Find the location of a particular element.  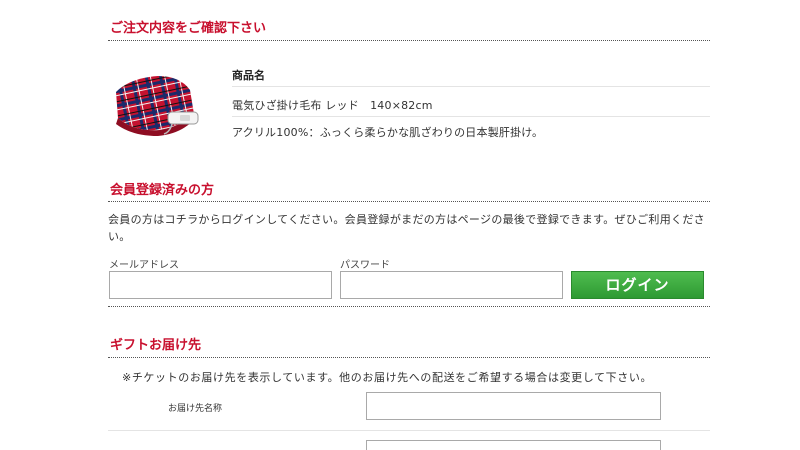

email-field is located at coordinates (220, 285).